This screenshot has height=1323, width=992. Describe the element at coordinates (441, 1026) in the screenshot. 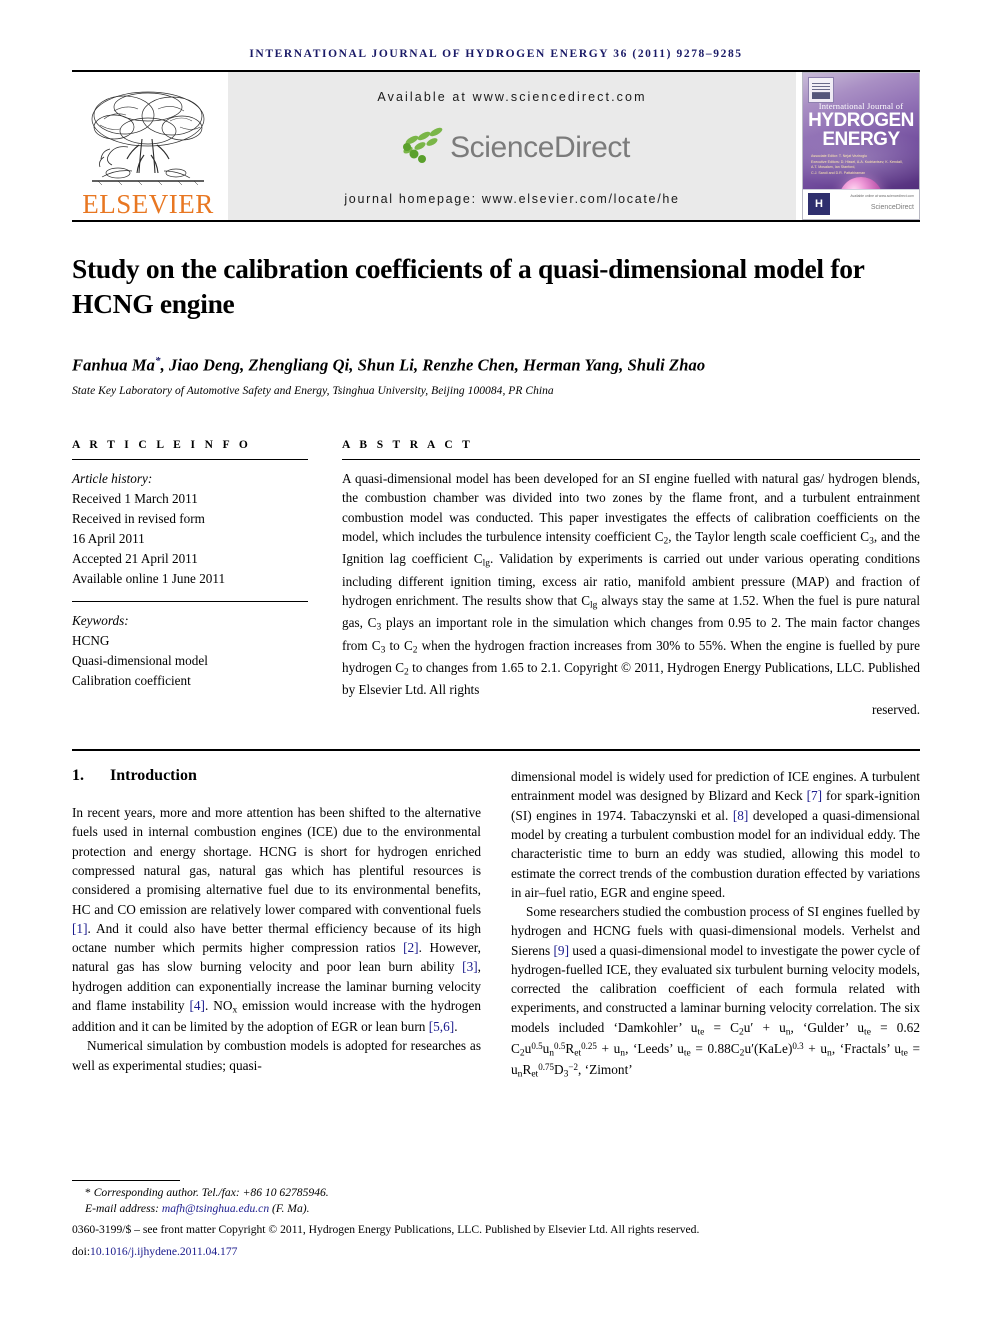

I see `citation-ref: [5,6]` at that location.